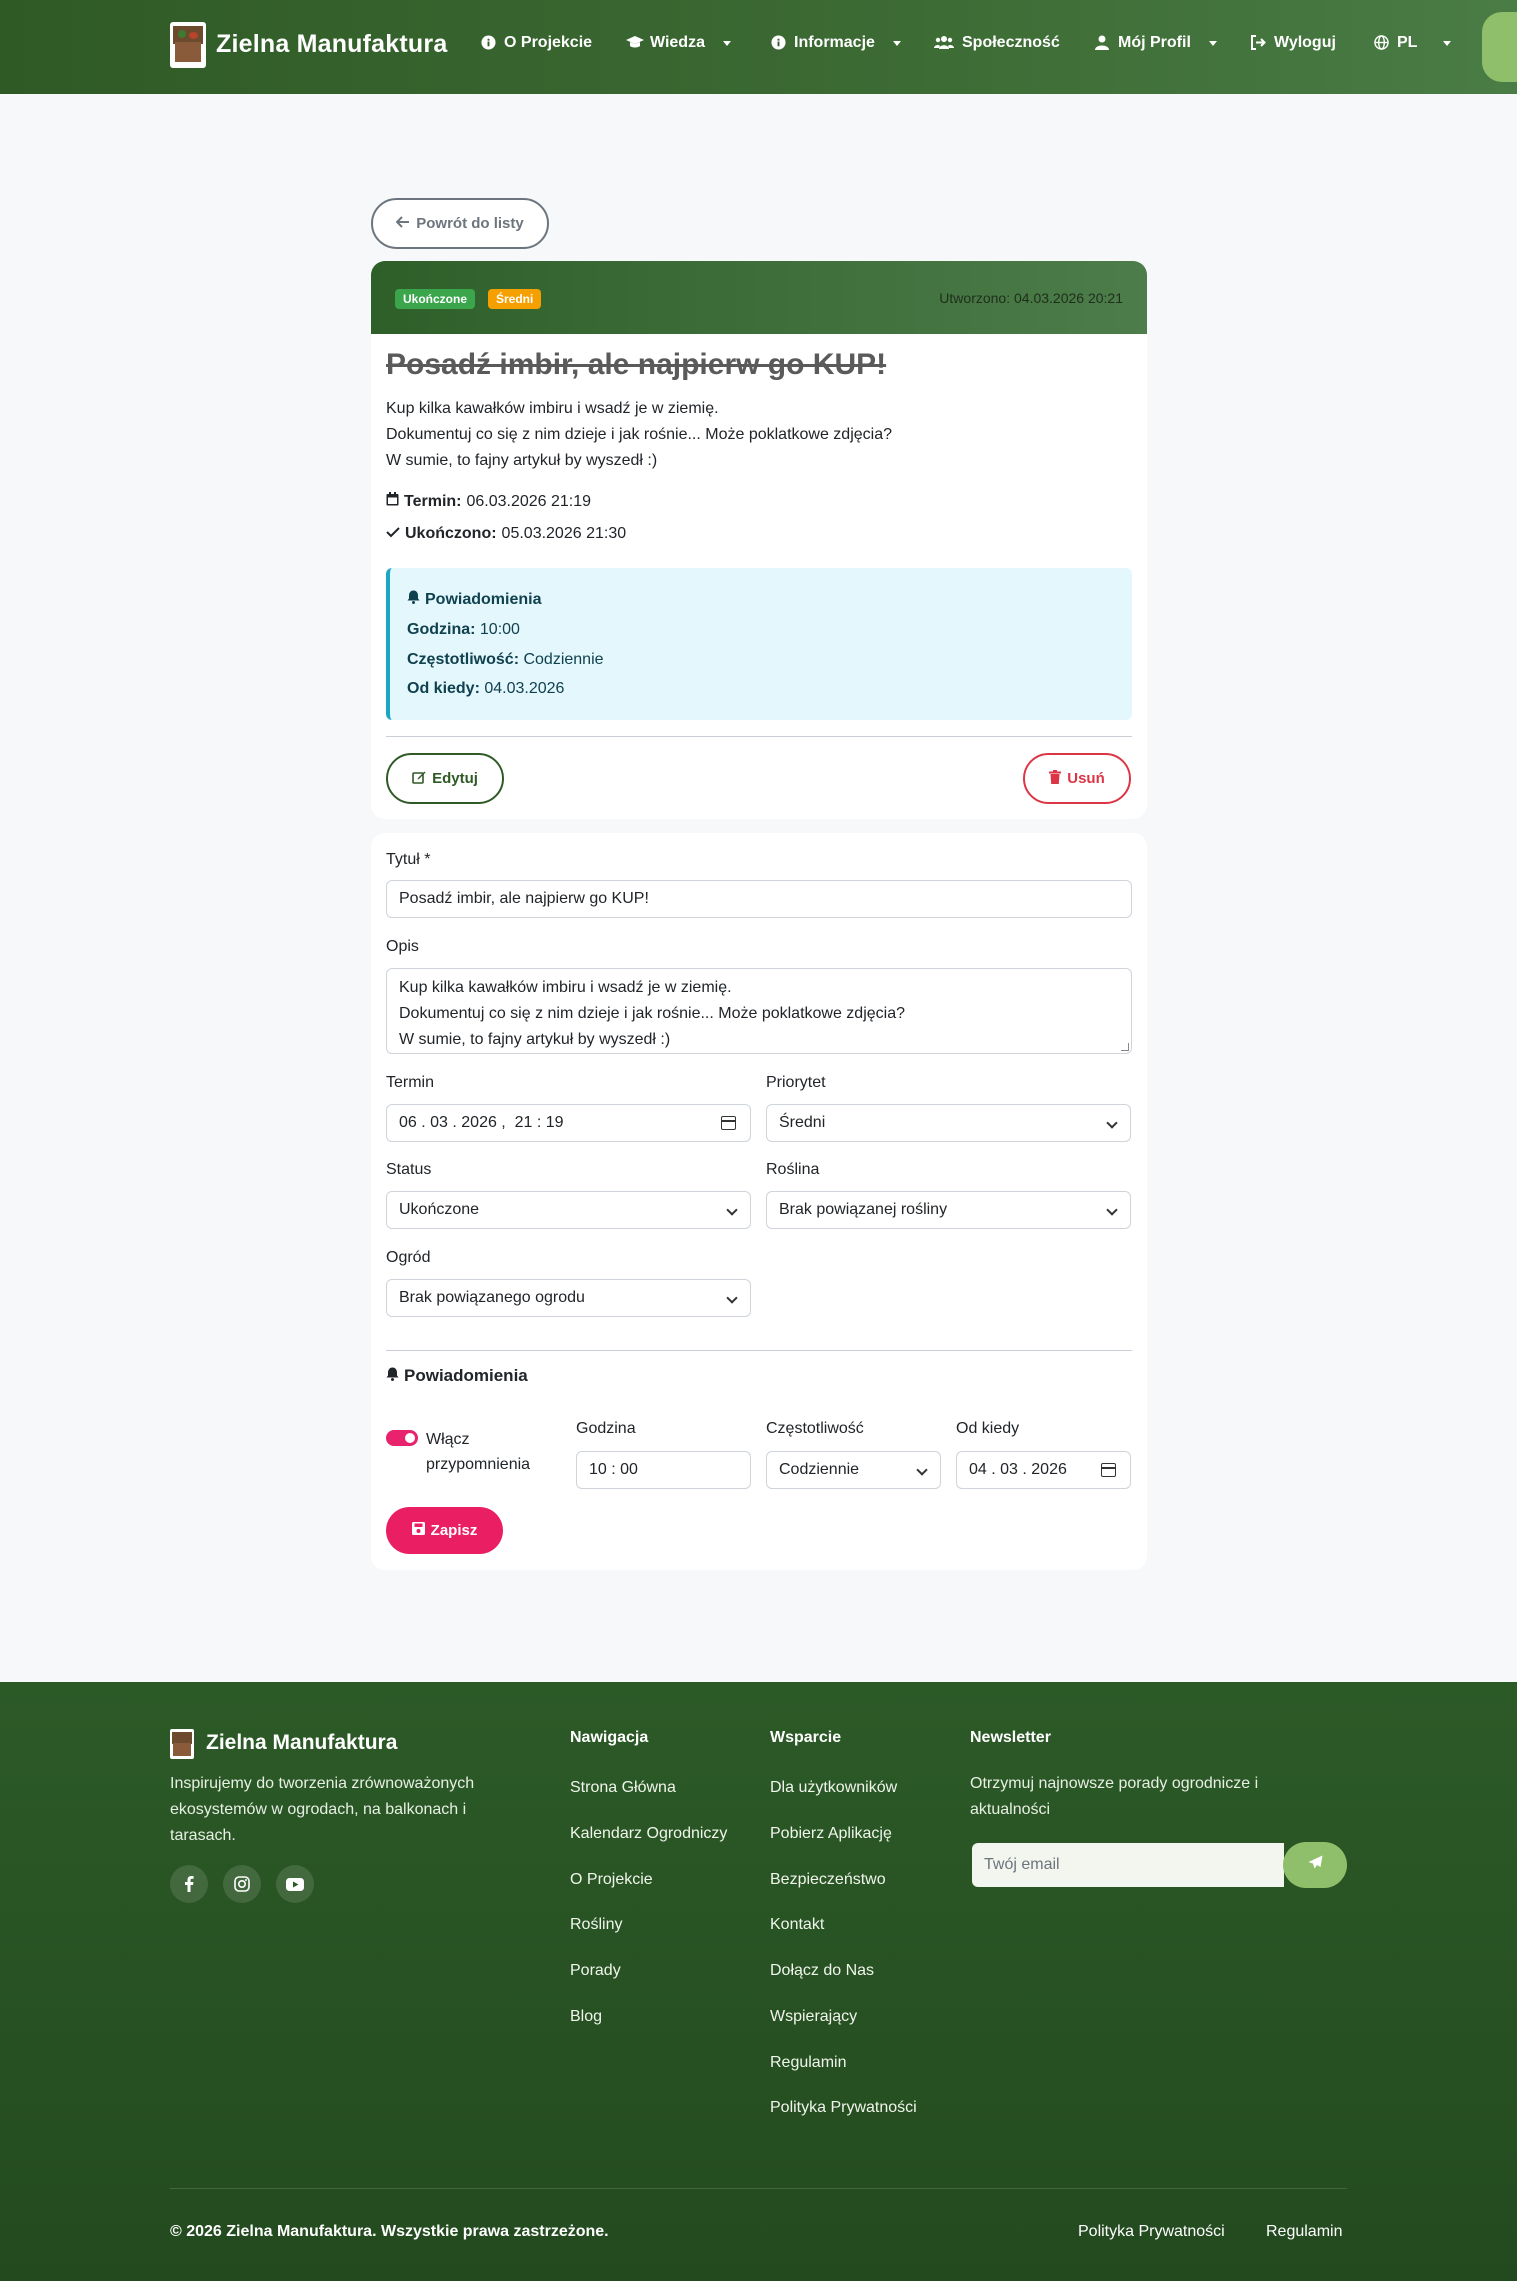  What do you see at coordinates (586, 2017) in the screenshot?
I see `footer-link: Blog` at bounding box center [586, 2017].